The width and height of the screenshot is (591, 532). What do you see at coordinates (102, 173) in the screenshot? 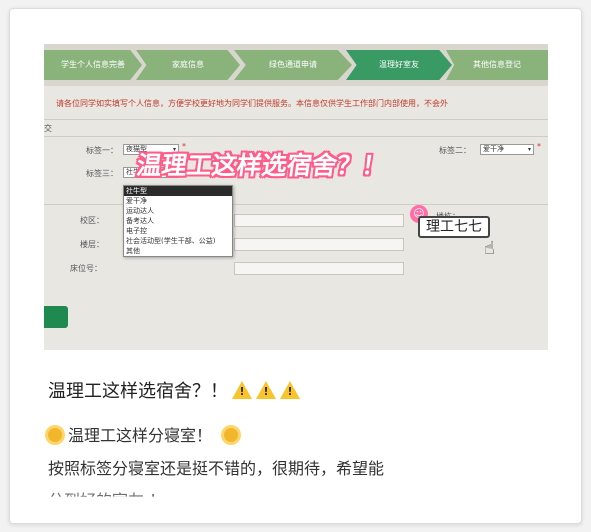
I see `tag3-label: 标签三：` at bounding box center [102, 173].